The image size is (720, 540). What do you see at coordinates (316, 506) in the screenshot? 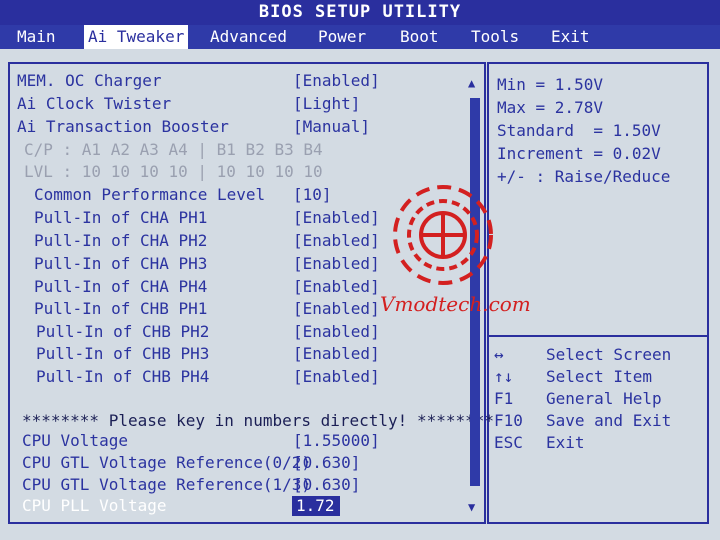
I see `voltage-input-selected: 1.72` at bounding box center [316, 506].